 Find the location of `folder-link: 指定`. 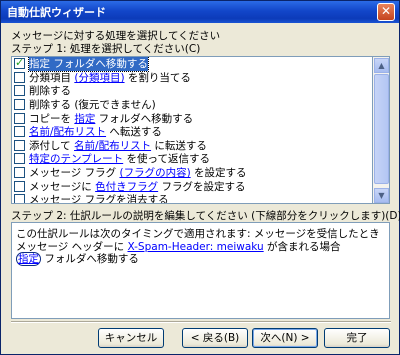

folder-link: 指定 is located at coordinates (28, 259).